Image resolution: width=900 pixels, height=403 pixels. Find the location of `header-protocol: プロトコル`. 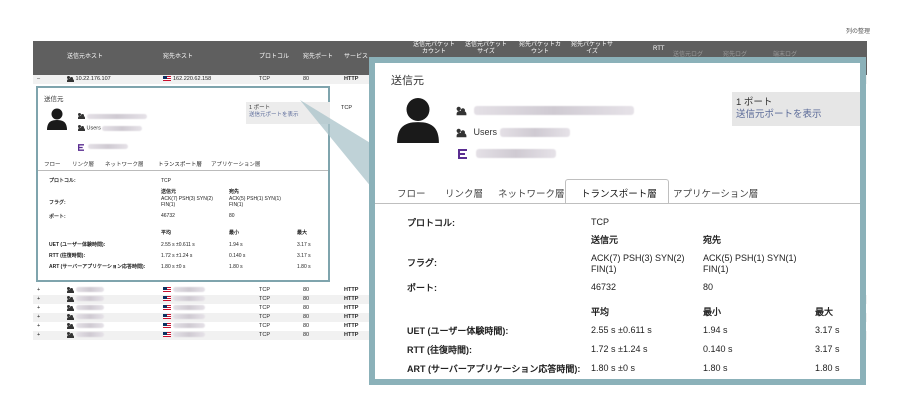

header-protocol: プロトコル is located at coordinates (274, 57).